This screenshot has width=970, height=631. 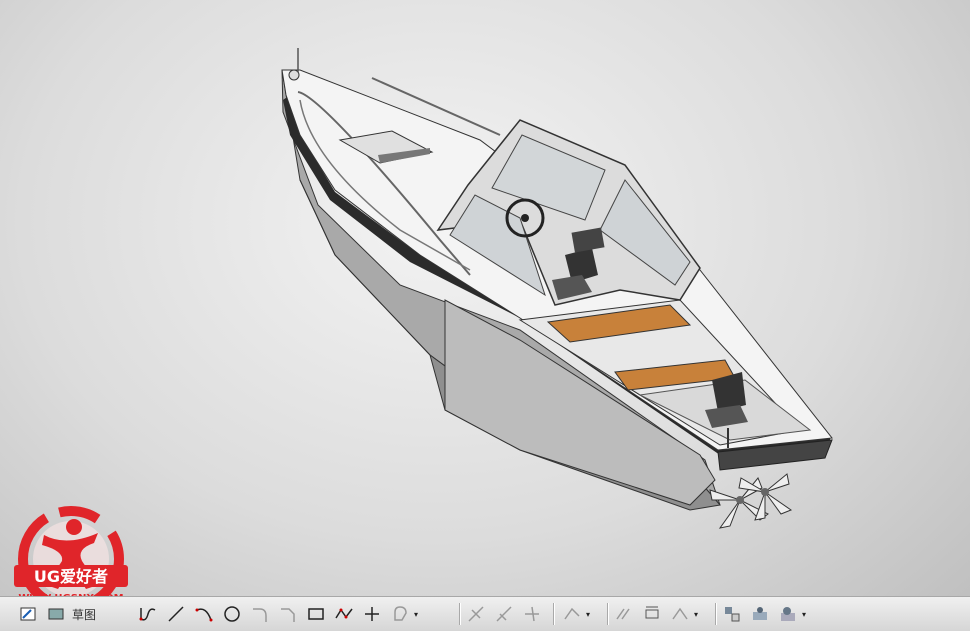 I want to click on show-constraints-icon, so click(x=732, y=614).